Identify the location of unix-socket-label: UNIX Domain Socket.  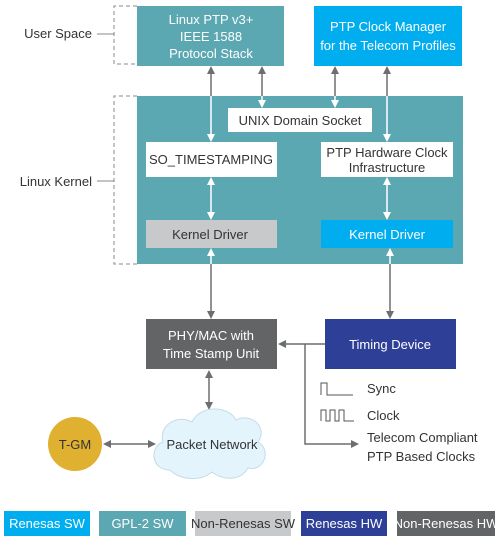
(300, 120).